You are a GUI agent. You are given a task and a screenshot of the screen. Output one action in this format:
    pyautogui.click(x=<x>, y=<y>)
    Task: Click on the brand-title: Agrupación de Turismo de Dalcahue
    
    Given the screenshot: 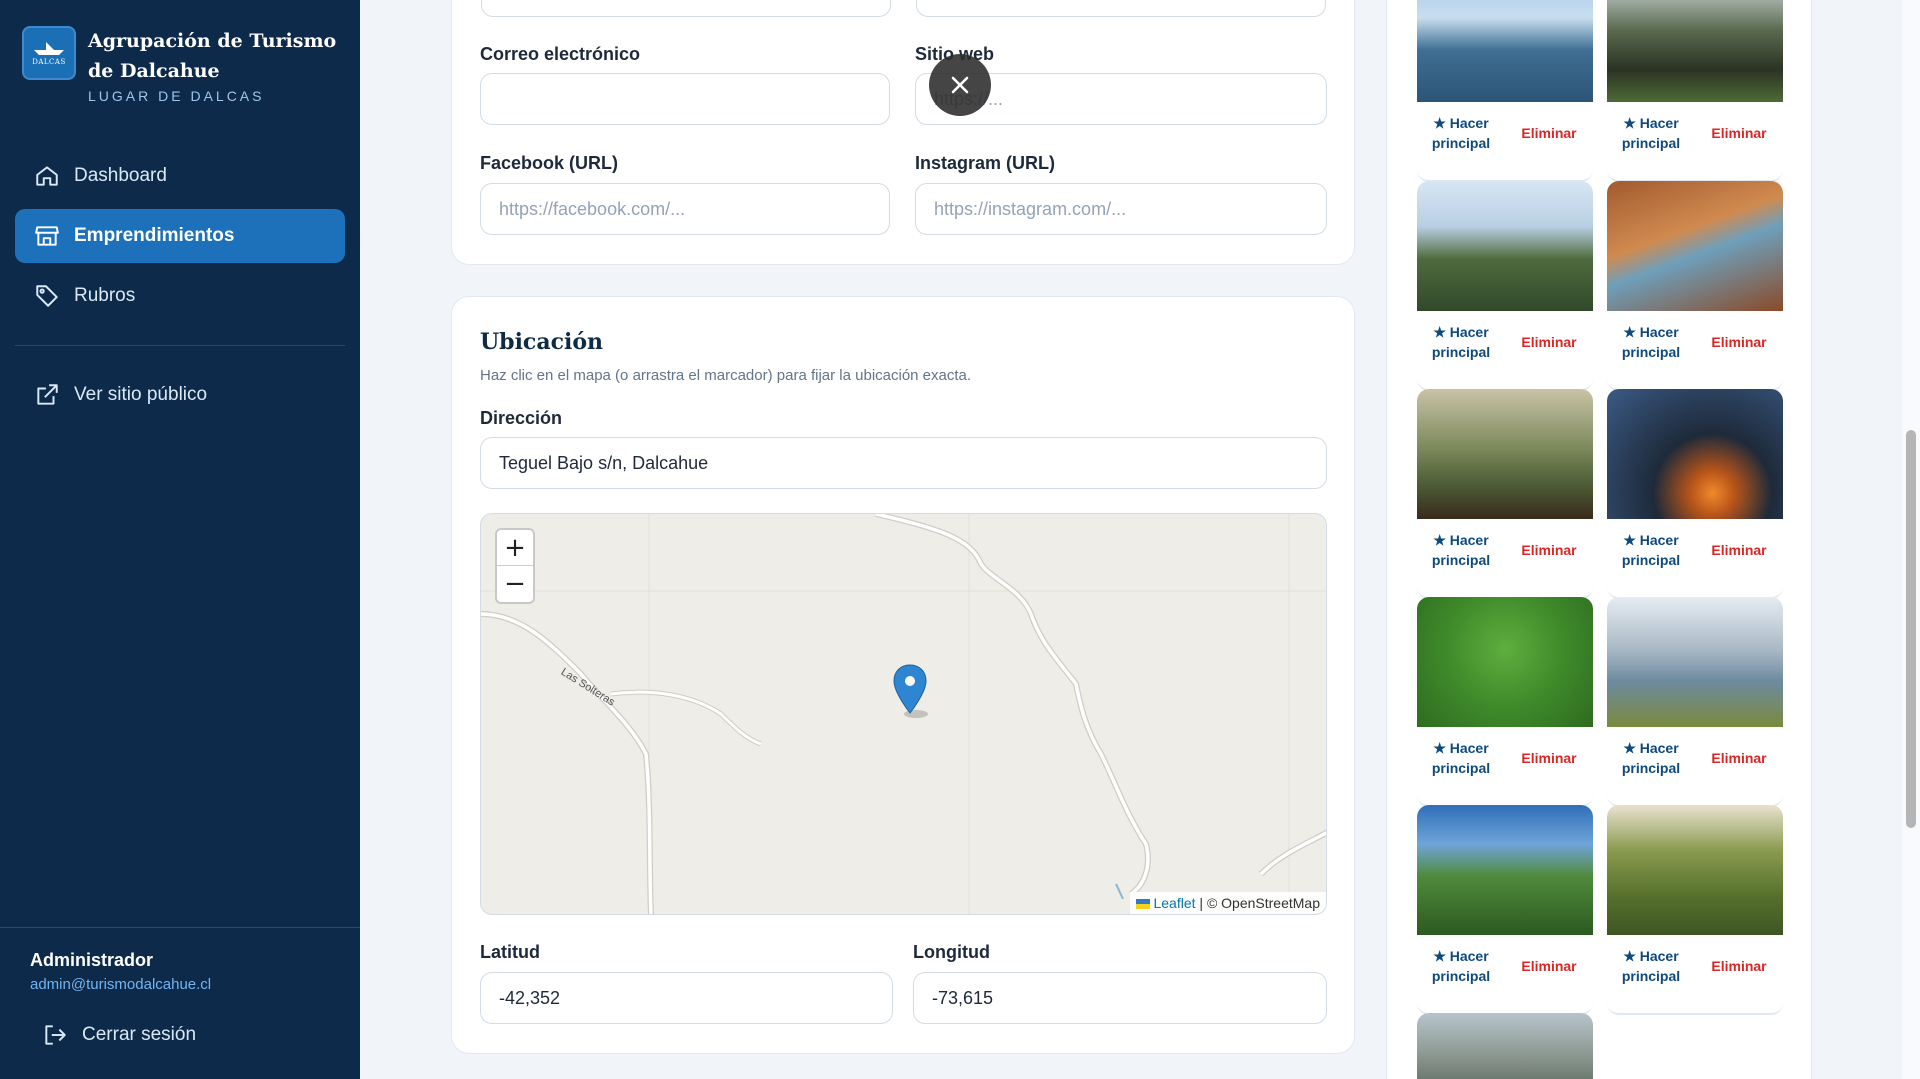 What is the action you would take?
    pyautogui.click(x=212, y=56)
    